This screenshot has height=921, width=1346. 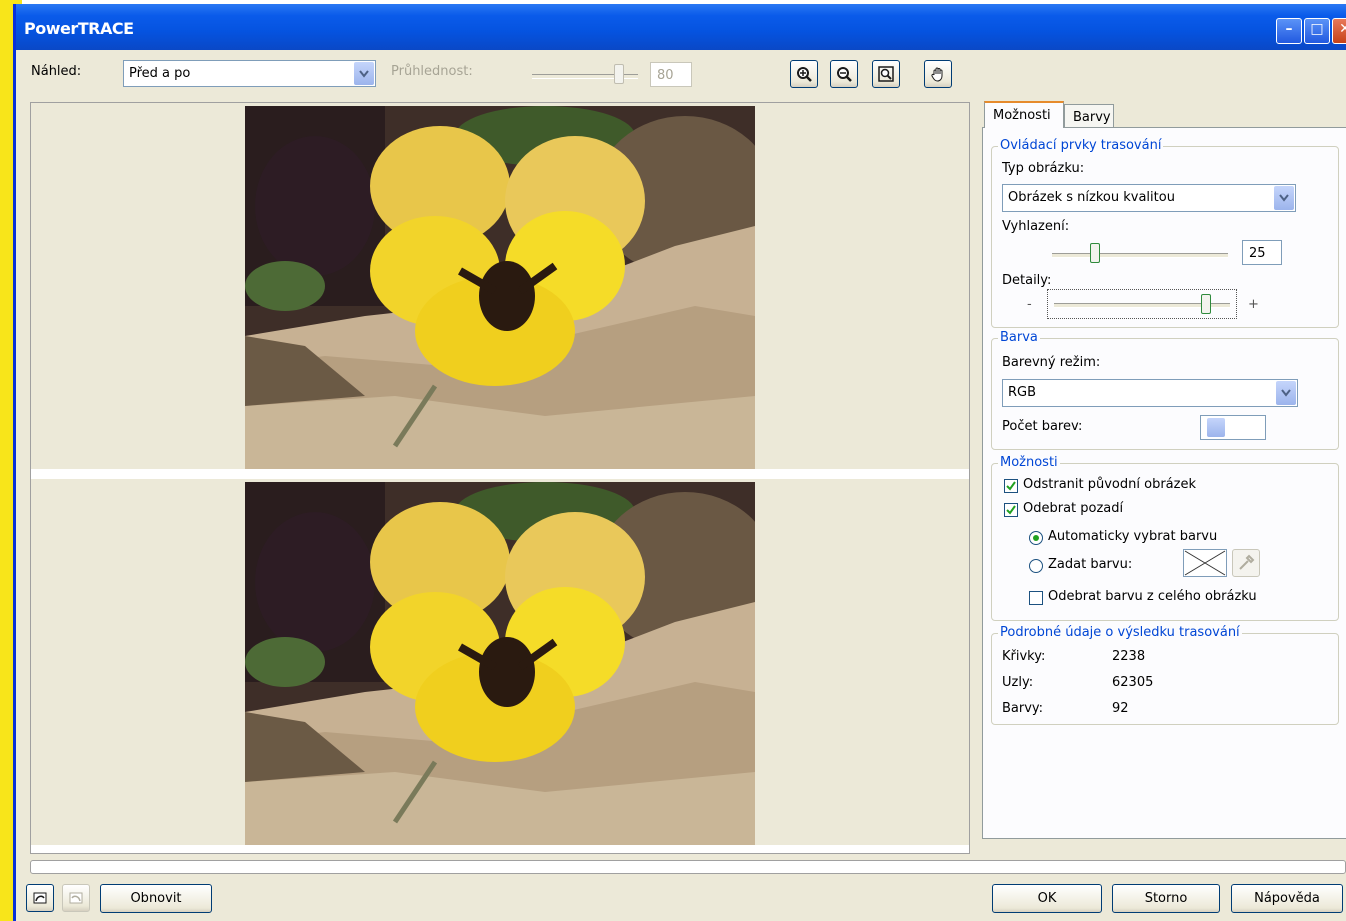 I want to click on remove-color-whole-label: Odebrat barvu z celého obrázku, so click(x=1152, y=596).